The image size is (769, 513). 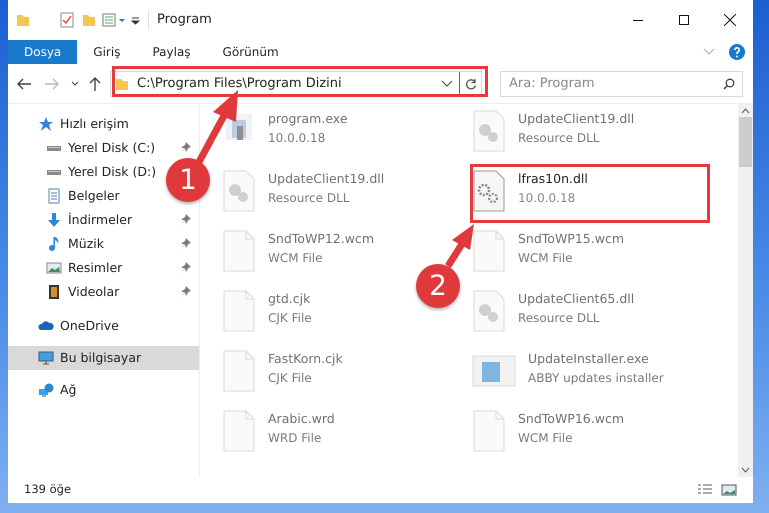 What do you see at coordinates (470, 84) in the screenshot?
I see `refresh-icon` at bounding box center [470, 84].